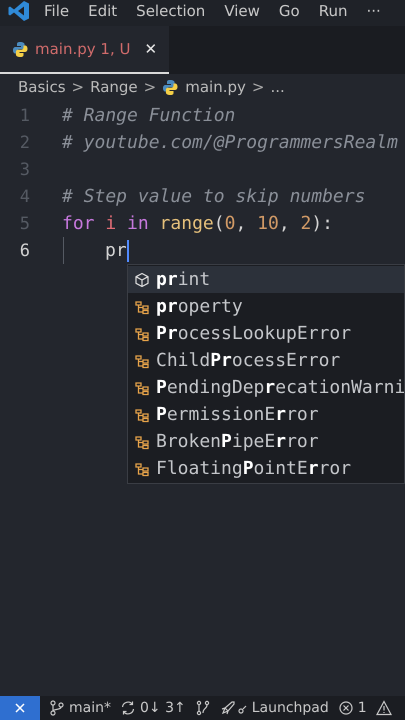  Describe the element at coordinates (266, 360) in the screenshot. I see `suggestion-item: ChildProcessError` at that location.